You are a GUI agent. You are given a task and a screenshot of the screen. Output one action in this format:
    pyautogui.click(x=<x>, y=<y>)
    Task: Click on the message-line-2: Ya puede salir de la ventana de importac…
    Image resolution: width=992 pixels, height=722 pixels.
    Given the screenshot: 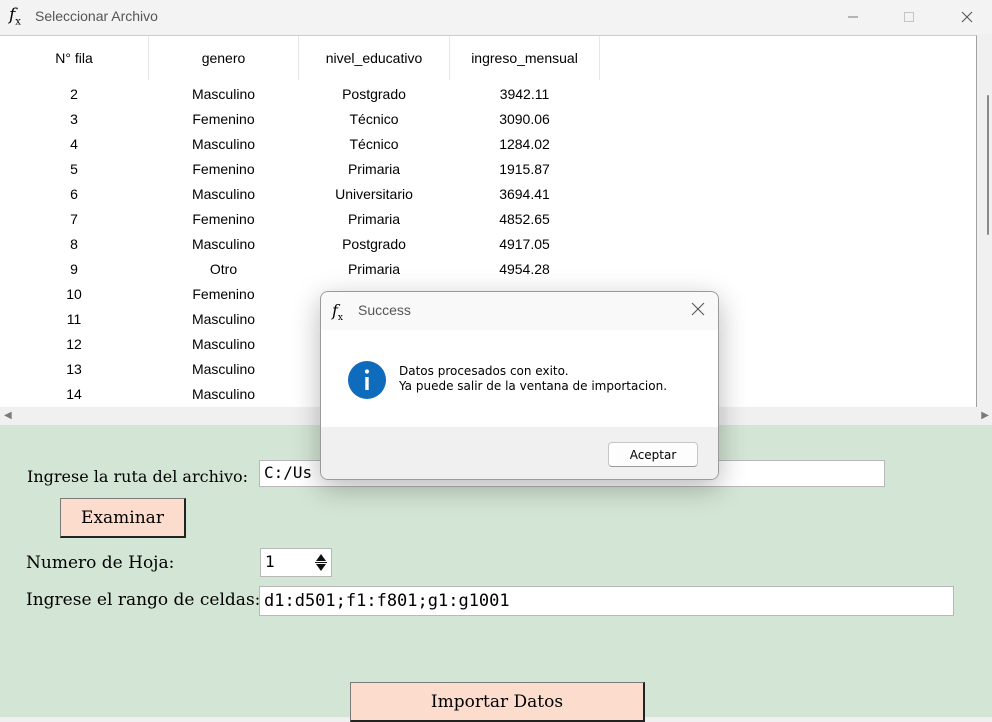 What is the action you would take?
    pyautogui.click(x=533, y=386)
    